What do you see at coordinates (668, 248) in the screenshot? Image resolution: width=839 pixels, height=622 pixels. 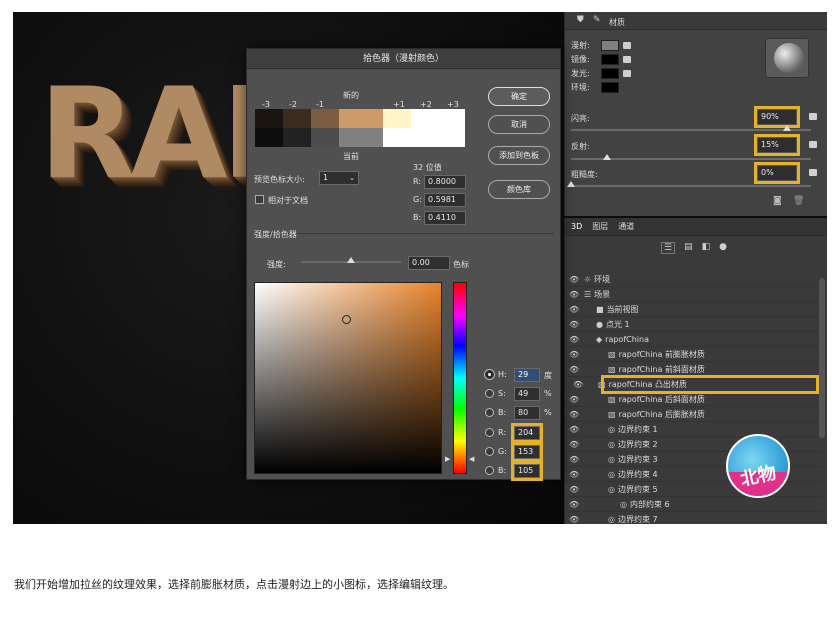 I see `whole-scene-icon: ☰` at bounding box center [668, 248].